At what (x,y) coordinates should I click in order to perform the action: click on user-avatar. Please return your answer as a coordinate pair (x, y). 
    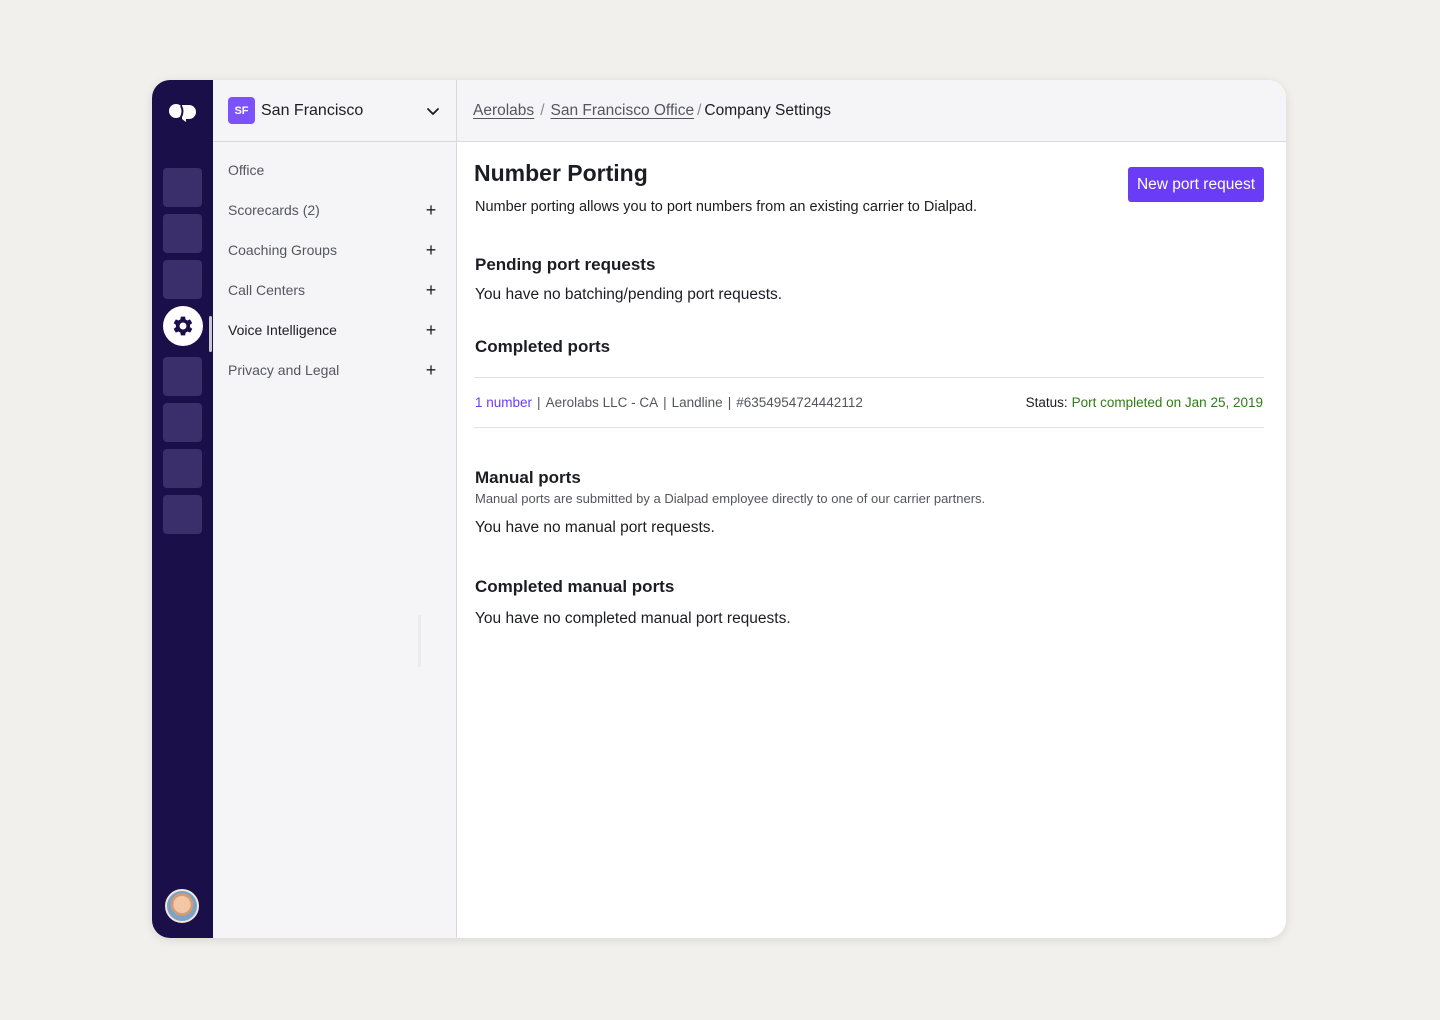
    Looking at the image, I should click on (182, 906).